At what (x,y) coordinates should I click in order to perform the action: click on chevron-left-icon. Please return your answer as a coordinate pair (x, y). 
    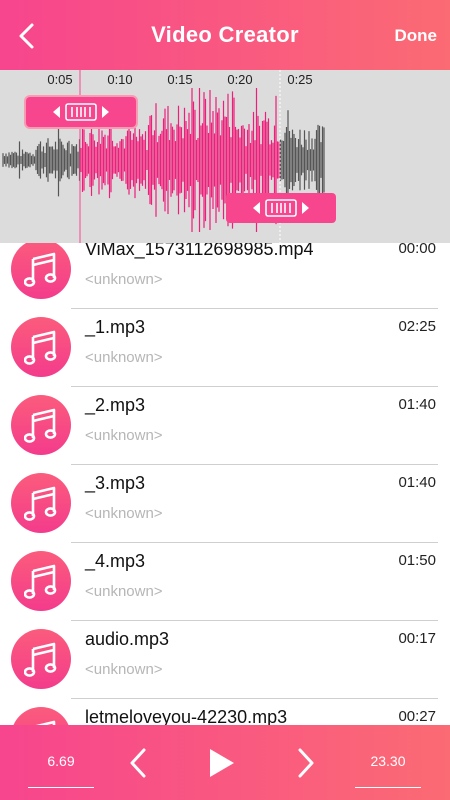
    Looking at the image, I should click on (138, 763).